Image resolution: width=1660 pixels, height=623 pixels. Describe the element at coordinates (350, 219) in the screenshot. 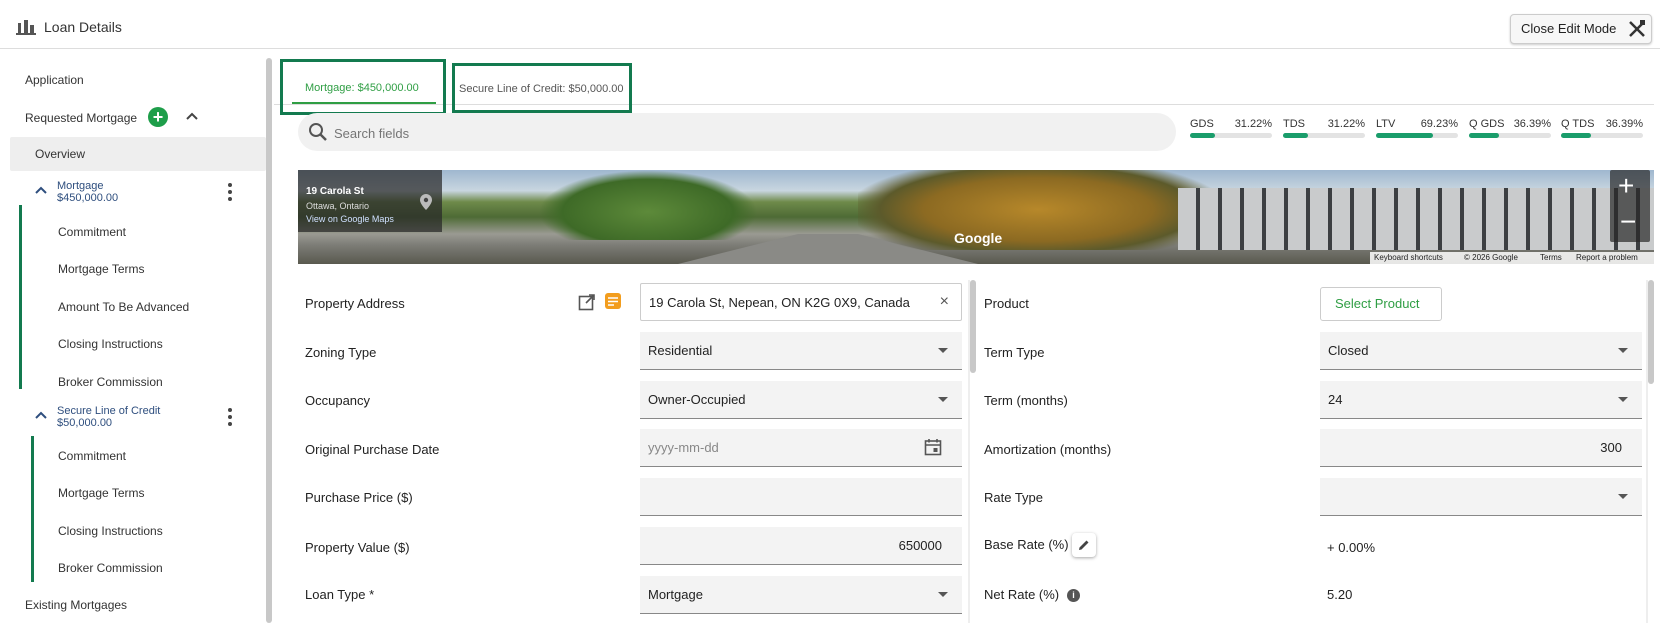

I see `view-on-google-maps-link: View on Google Maps` at that location.